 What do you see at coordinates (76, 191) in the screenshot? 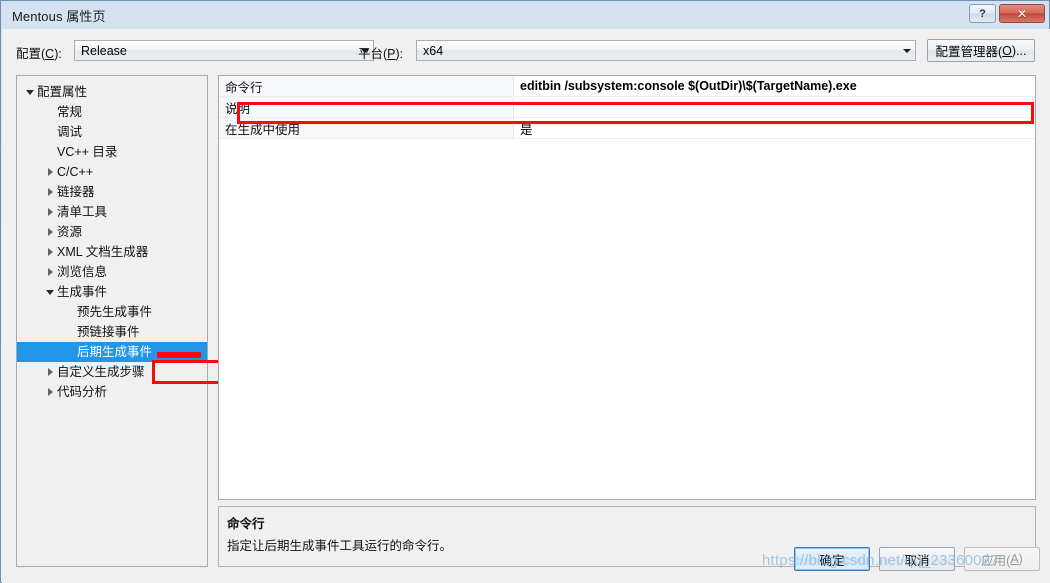
I see `tree-item-label: 链接器` at bounding box center [76, 191].